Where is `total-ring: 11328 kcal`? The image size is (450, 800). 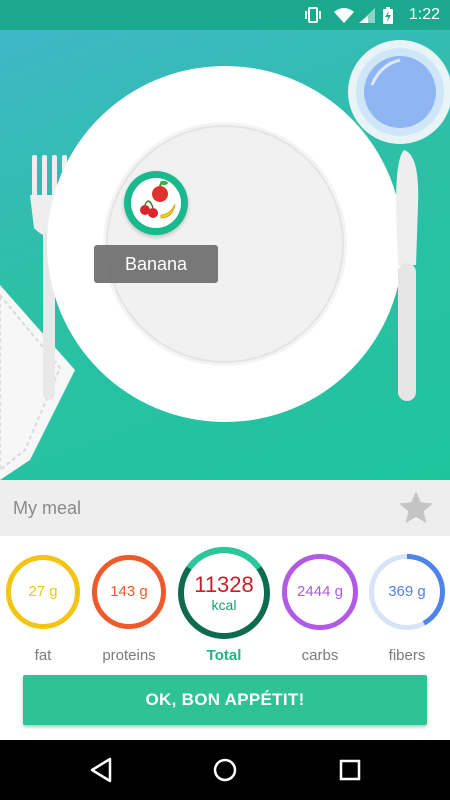
total-ring: 11328 kcal is located at coordinates (224, 593).